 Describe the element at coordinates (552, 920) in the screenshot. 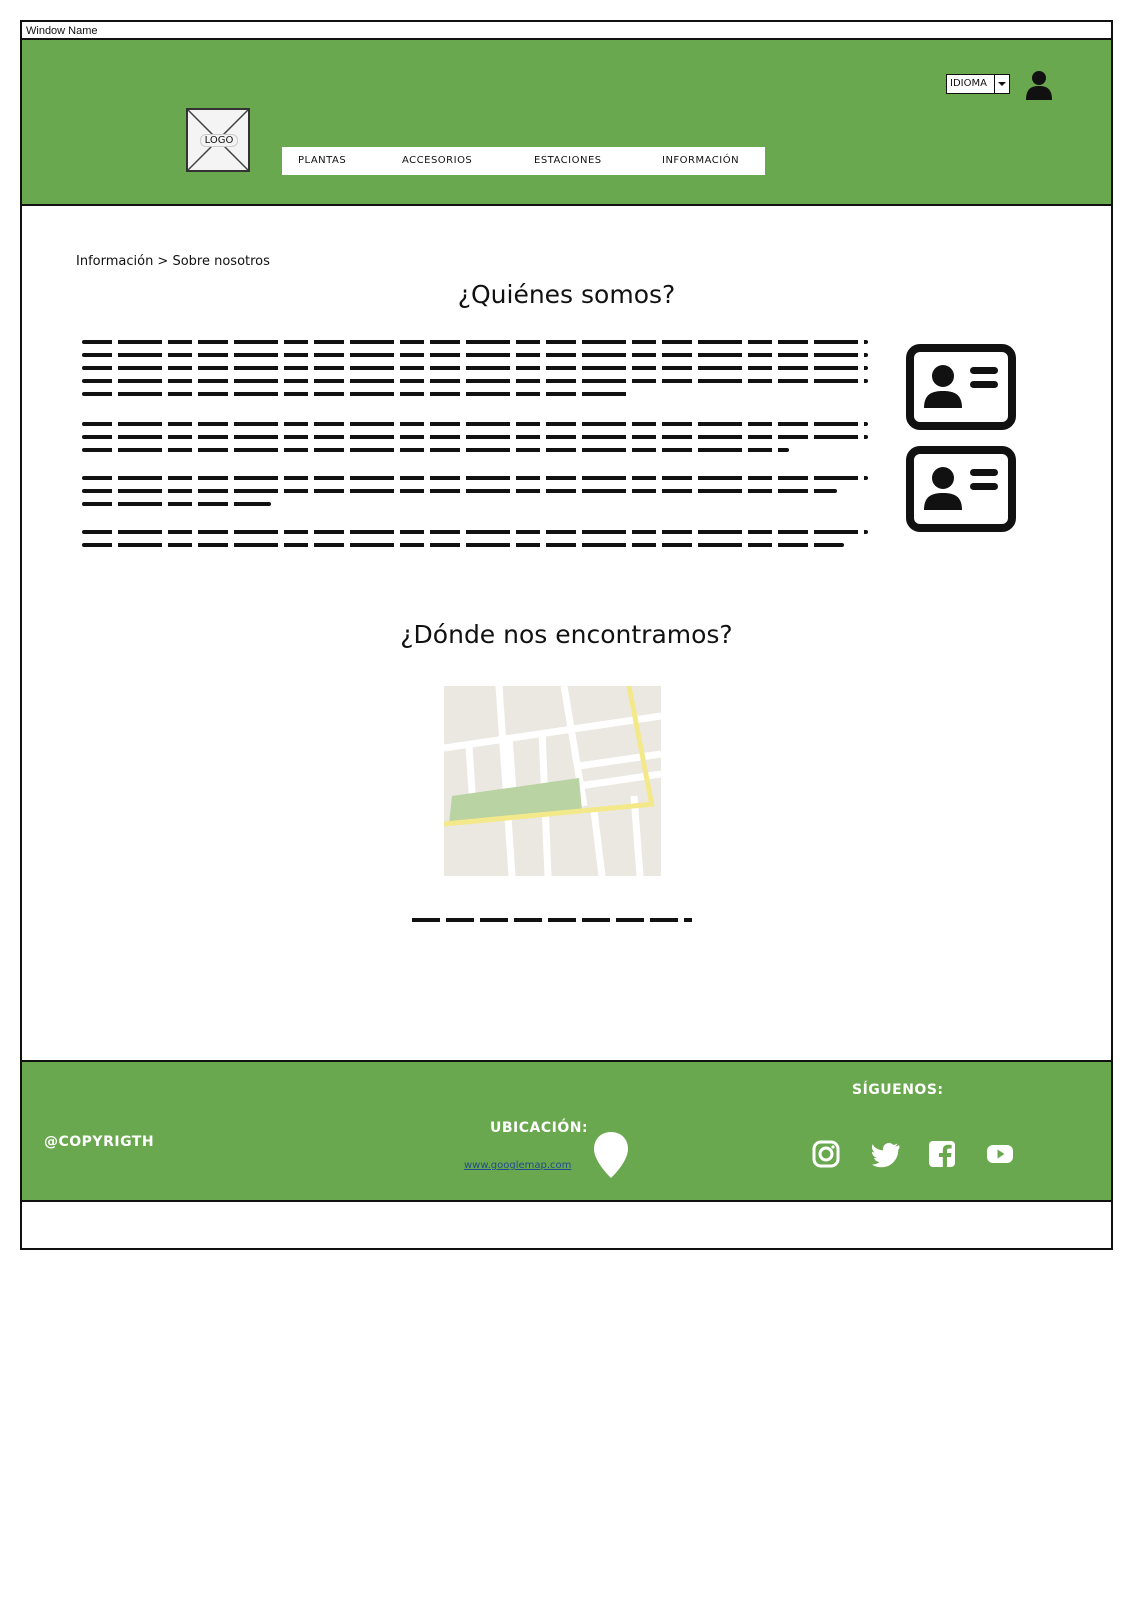

I see `address-text` at that location.